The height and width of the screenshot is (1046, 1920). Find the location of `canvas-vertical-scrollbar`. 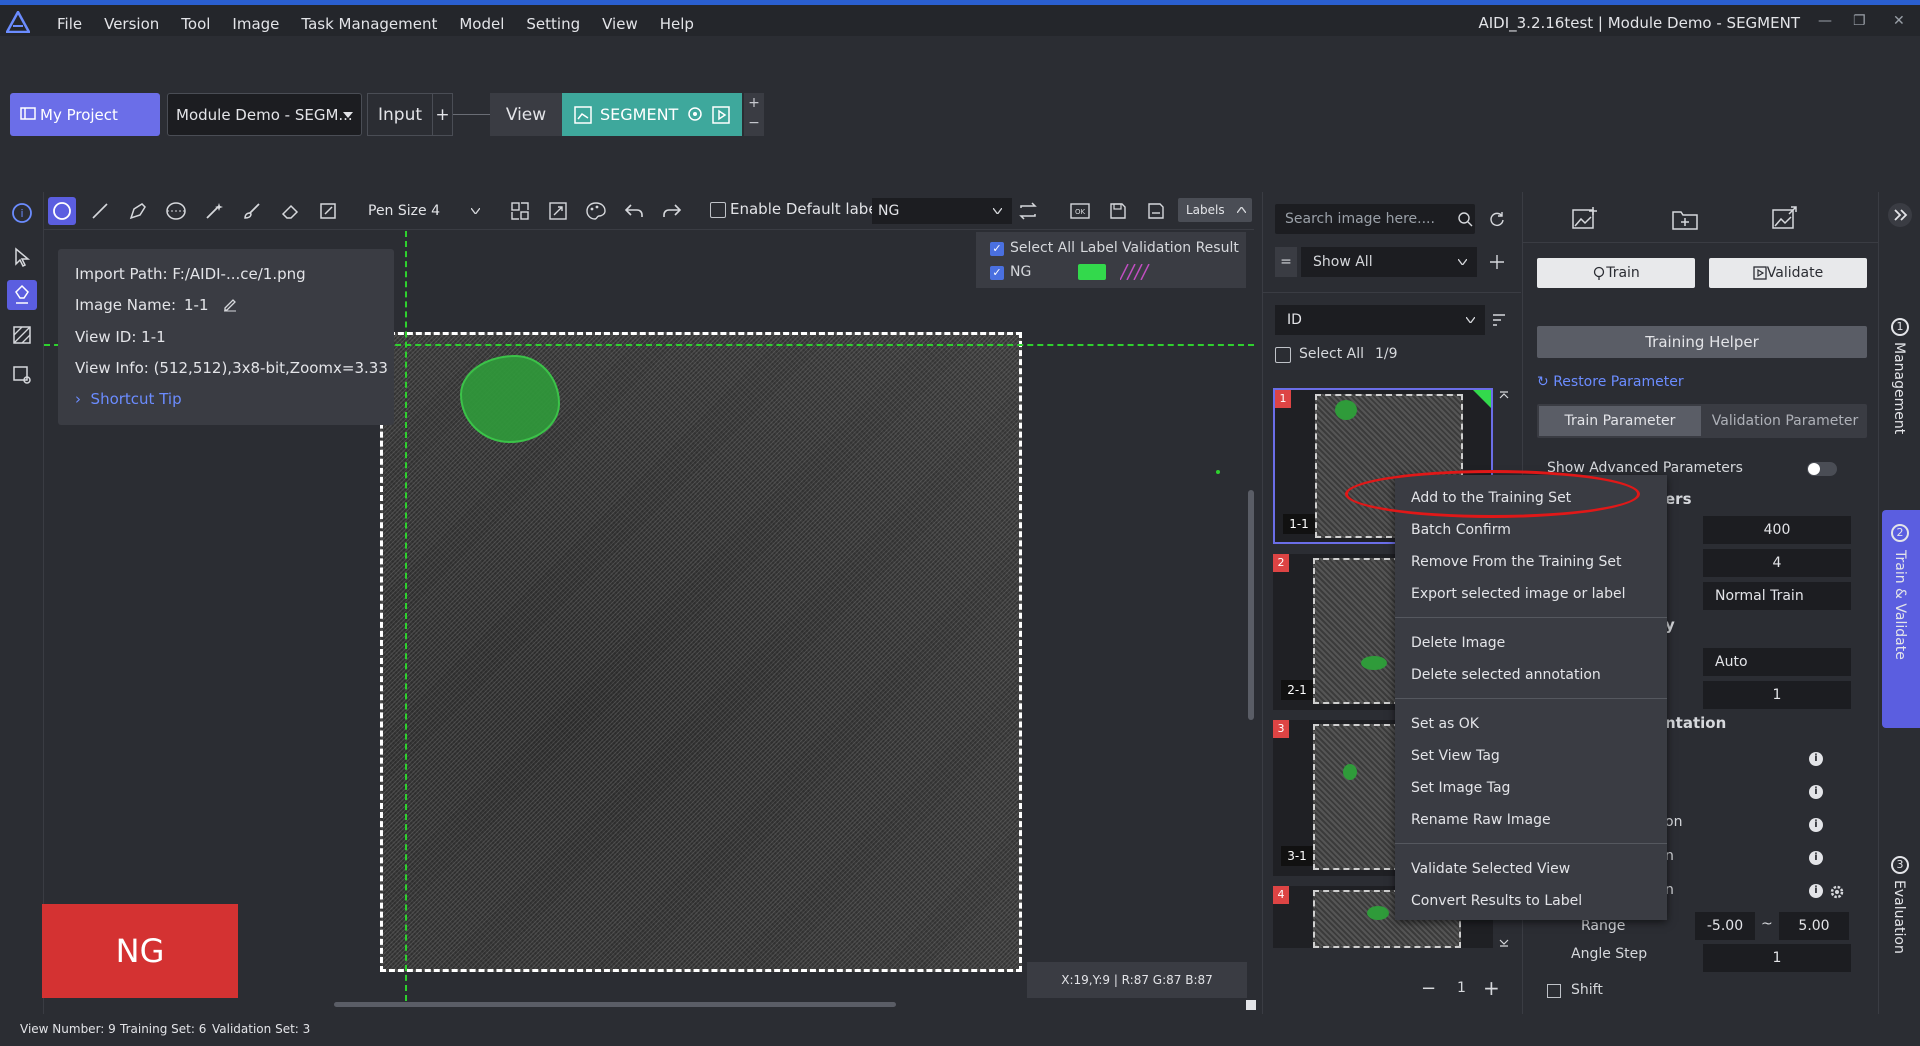

canvas-vertical-scrollbar is located at coordinates (1251, 605).